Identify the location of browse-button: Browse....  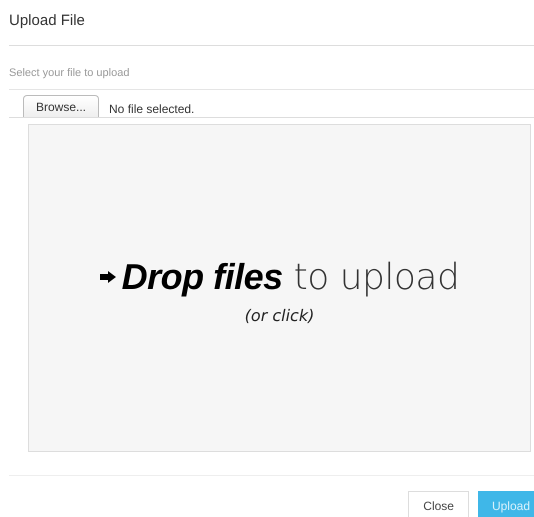
(61, 106).